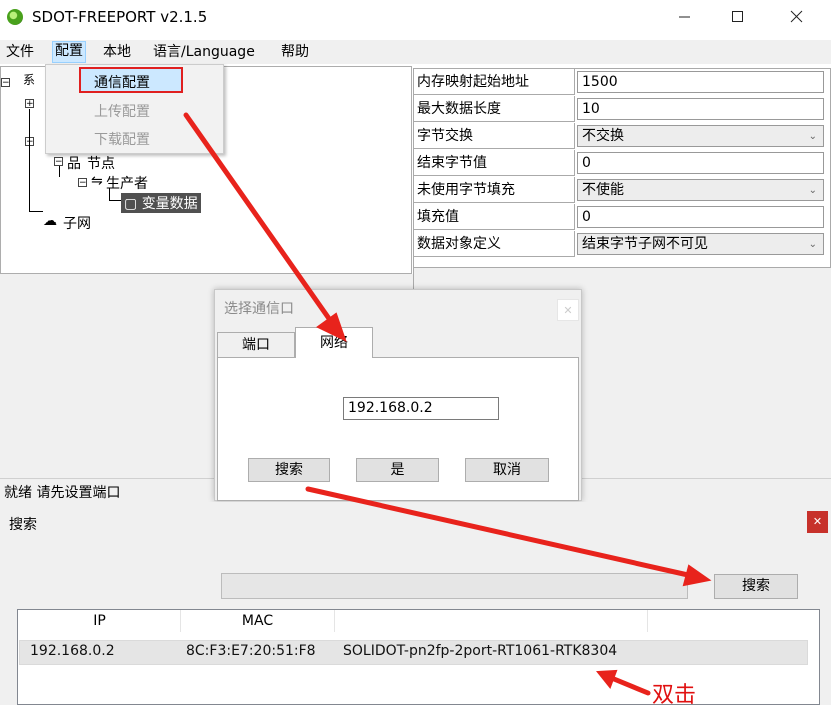 The height and width of the screenshot is (709, 831). What do you see at coordinates (258, 217) in the screenshot?
I see `arrow-to-network-tab` at bounding box center [258, 217].